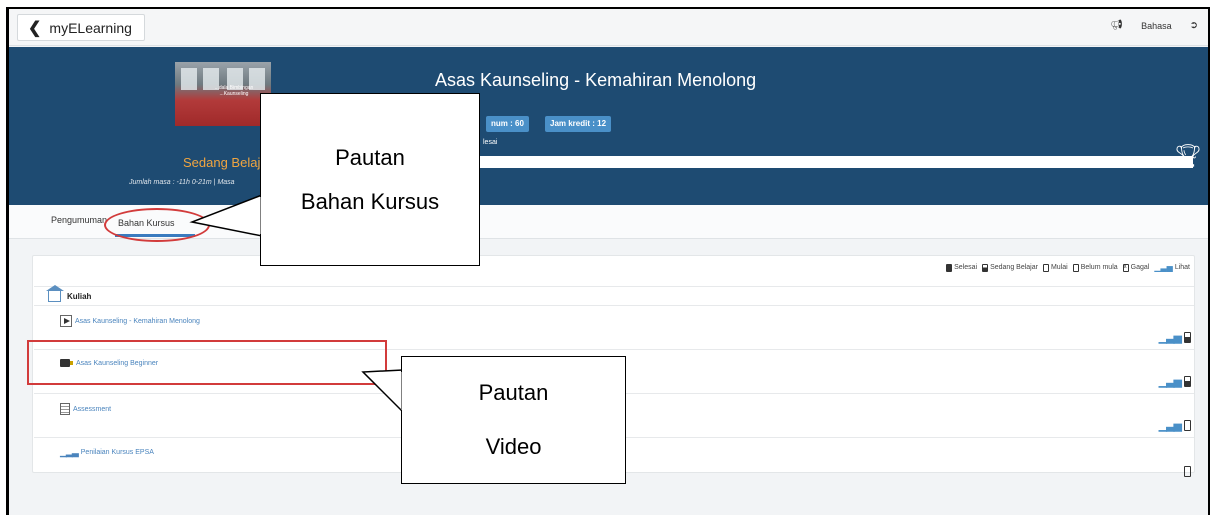 This screenshot has height=515, width=1212. Describe the element at coordinates (35, 28) in the screenshot. I see `chevron-left-icon: ❮` at that location.